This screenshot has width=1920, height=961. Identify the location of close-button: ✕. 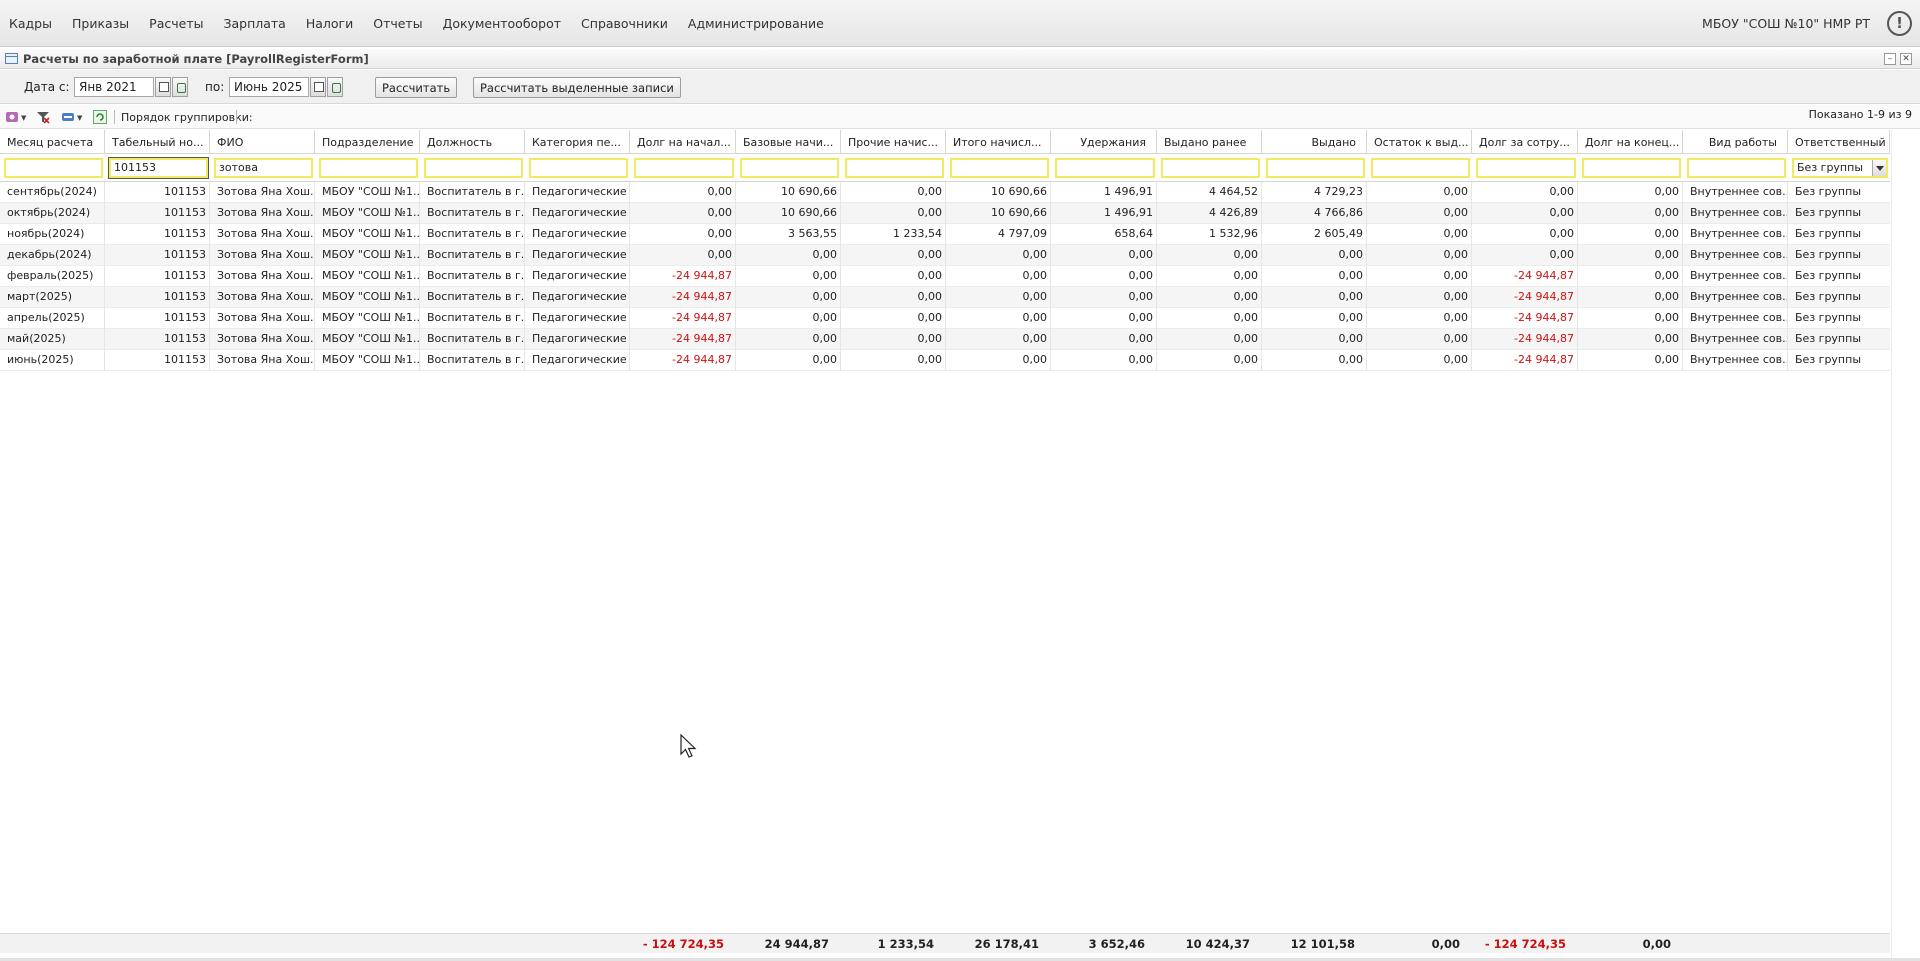
(1906, 59).